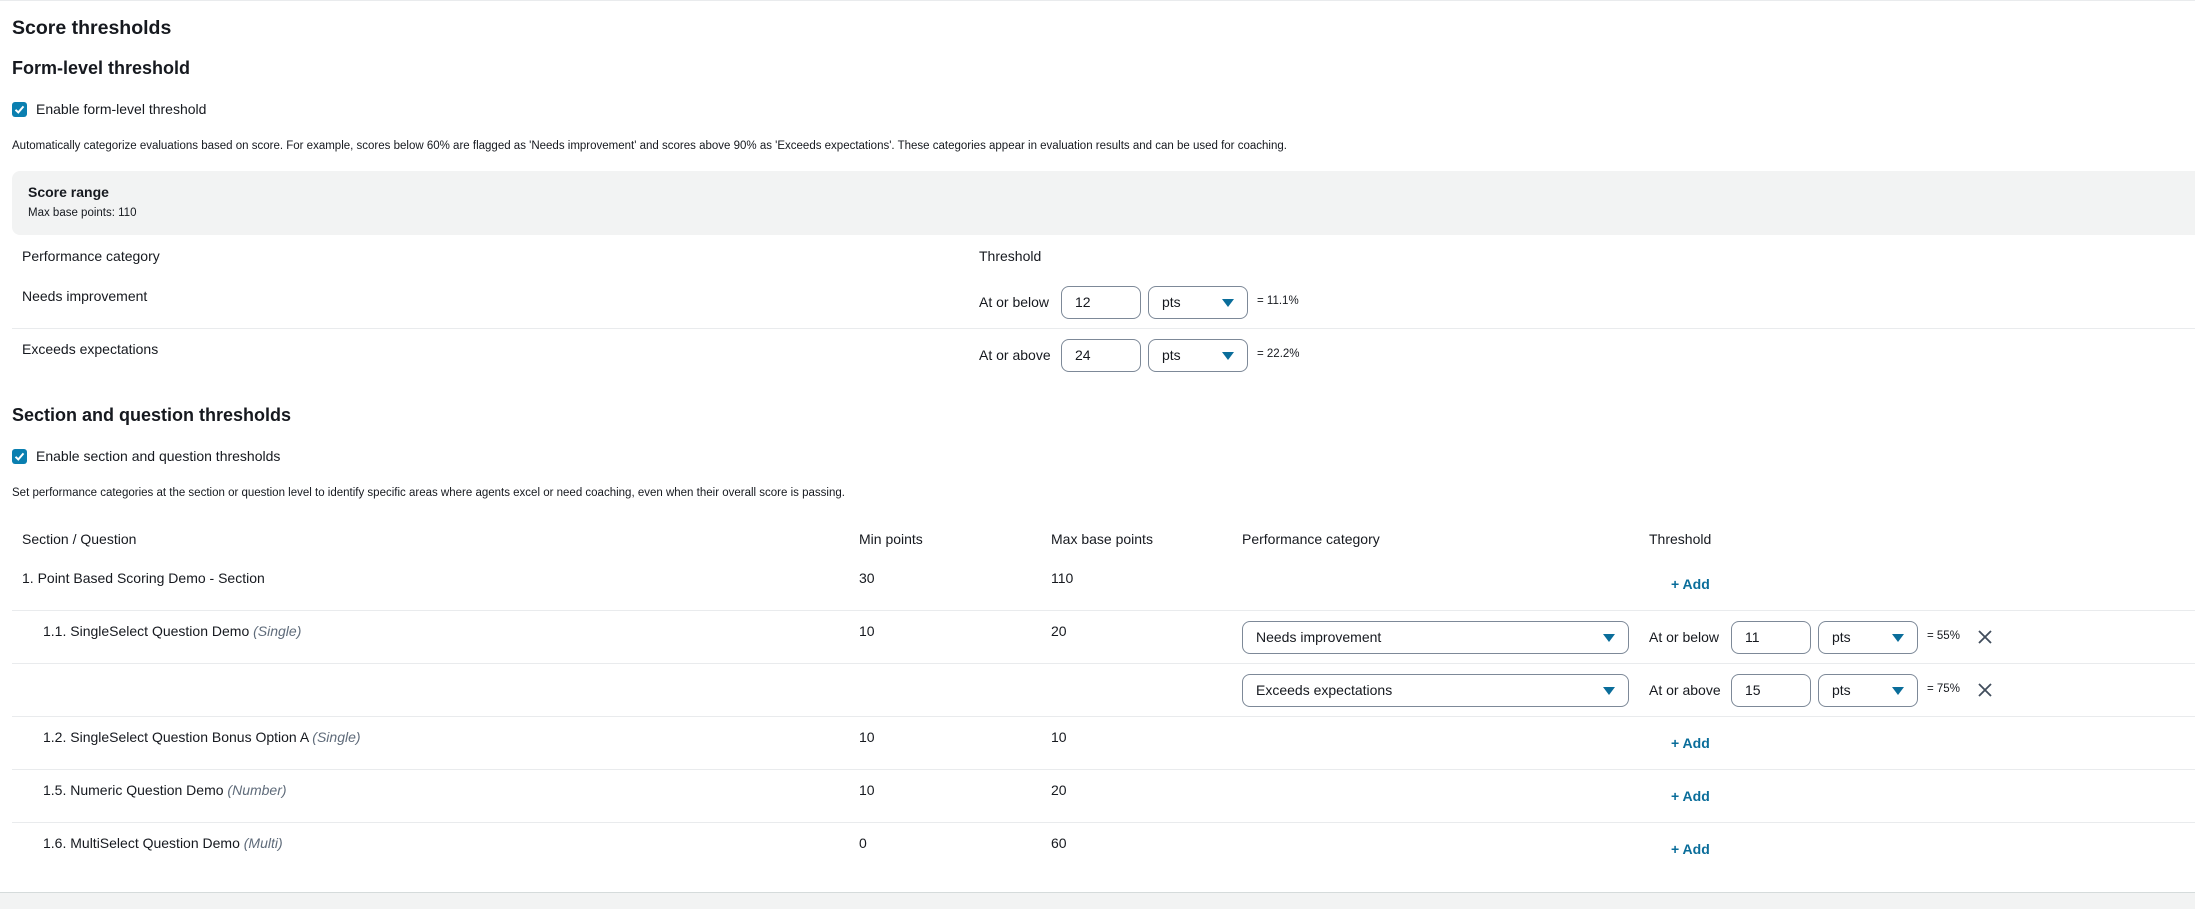  What do you see at coordinates (133, 790) in the screenshot?
I see `question-label: 1.5. Numeric Question Demo` at bounding box center [133, 790].